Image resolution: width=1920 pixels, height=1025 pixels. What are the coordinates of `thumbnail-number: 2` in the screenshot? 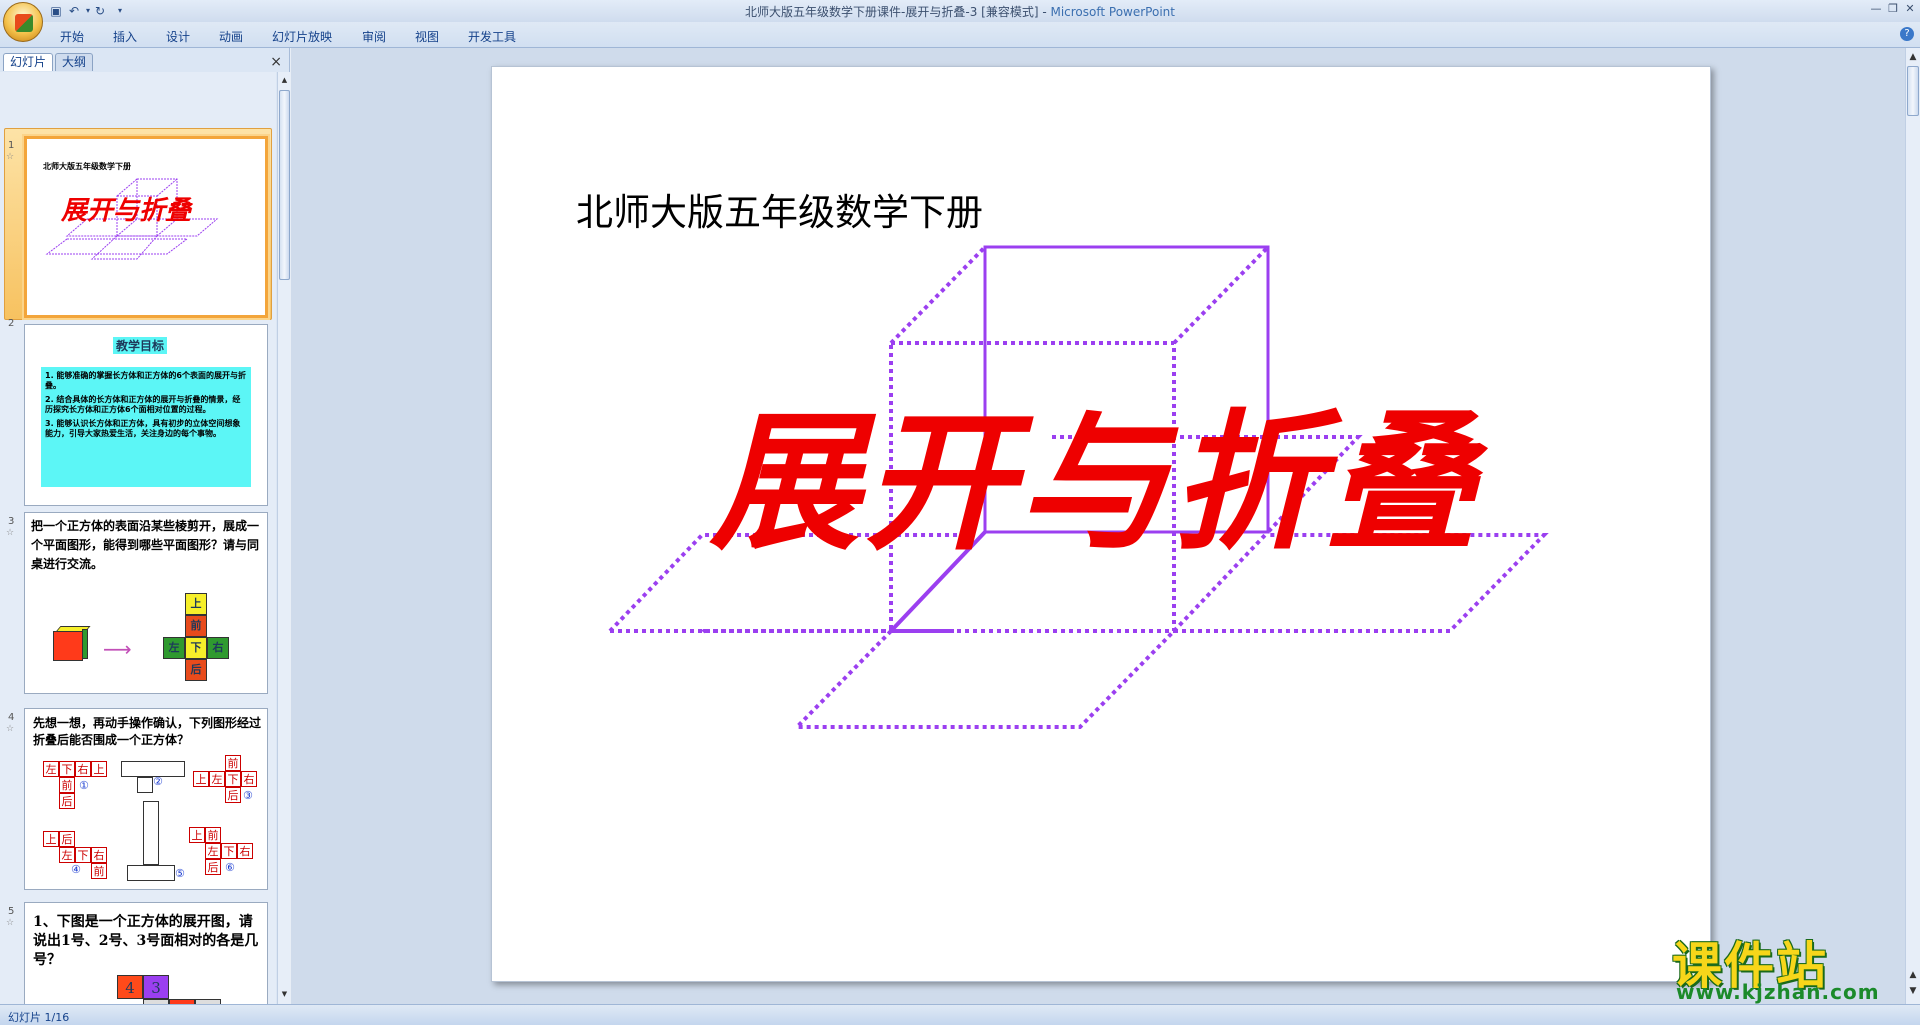 It's located at (11, 323).